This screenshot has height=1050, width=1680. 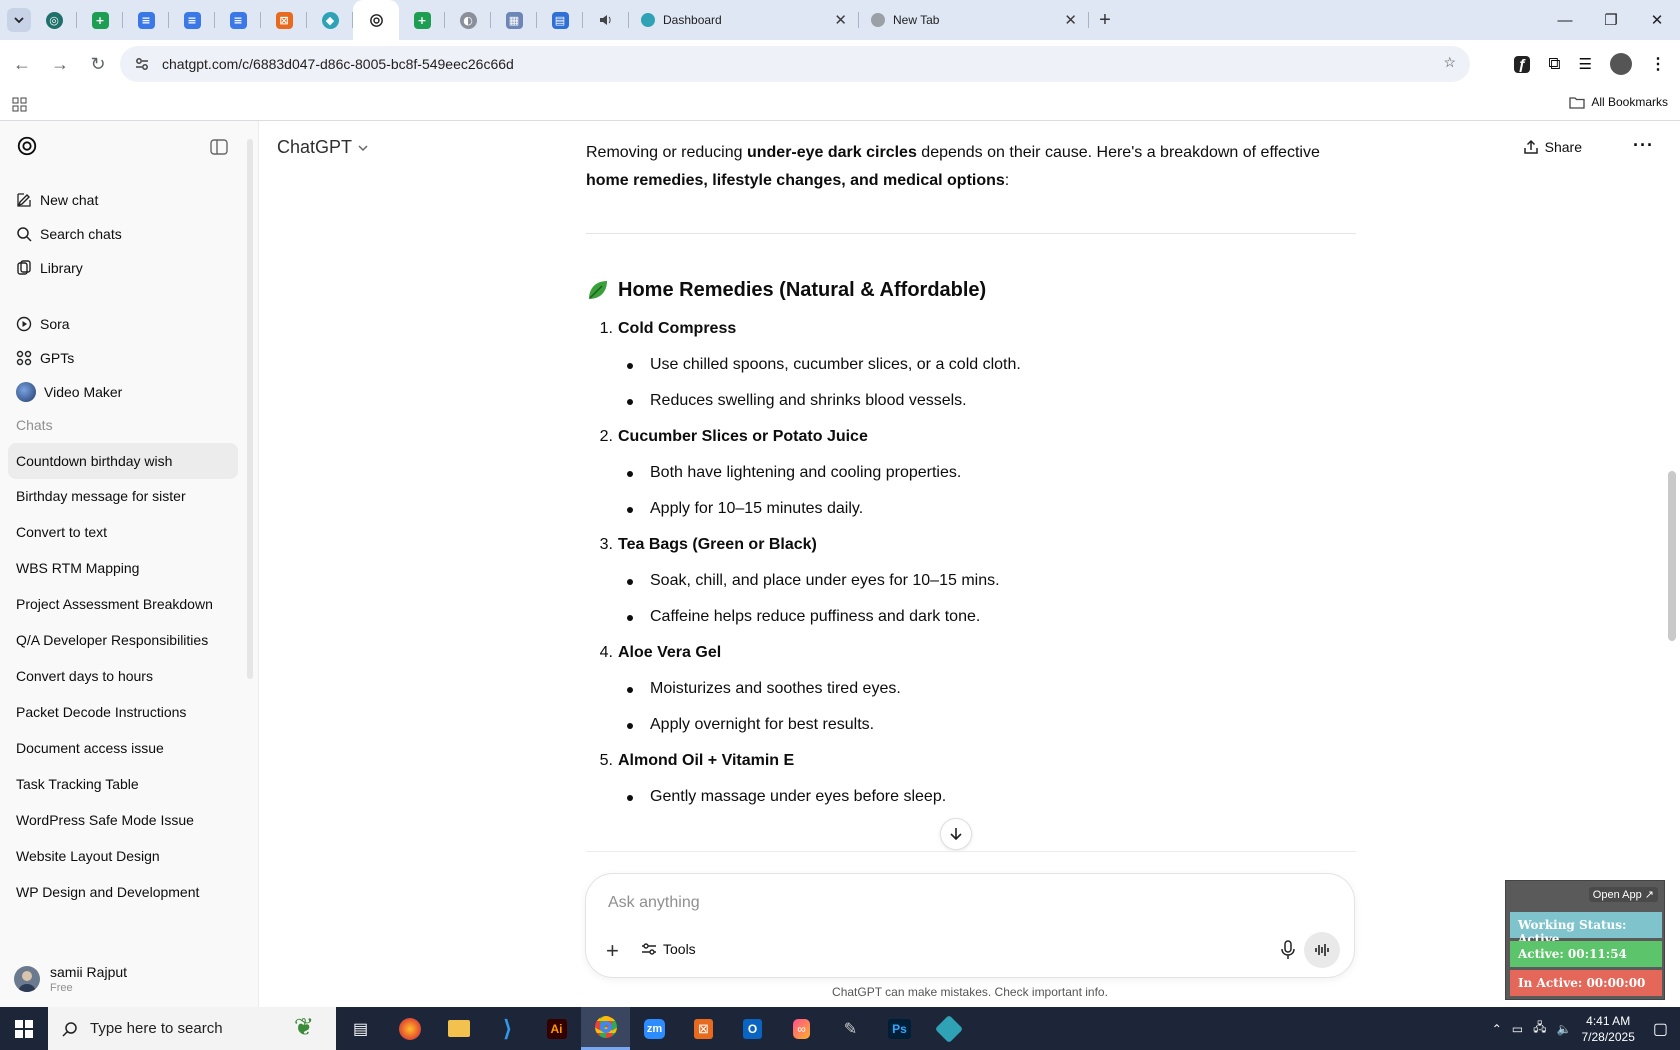 What do you see at coordinates (123, 568) in the screenshot?
I see `chat-item: WBS RTM Mapping` at bounding box center [123, 568].